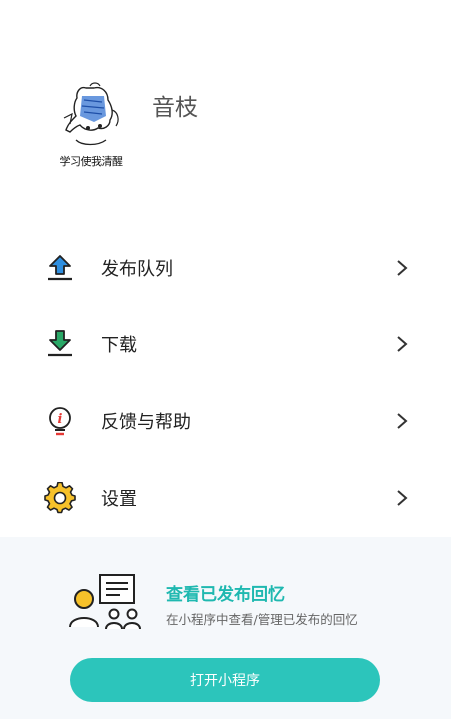 The width and height of the screenshot is (451, 719). What do you see at coordinates (60, 498) in the screenshot?
I see `gear-icon` at bounding box center [60, 498].